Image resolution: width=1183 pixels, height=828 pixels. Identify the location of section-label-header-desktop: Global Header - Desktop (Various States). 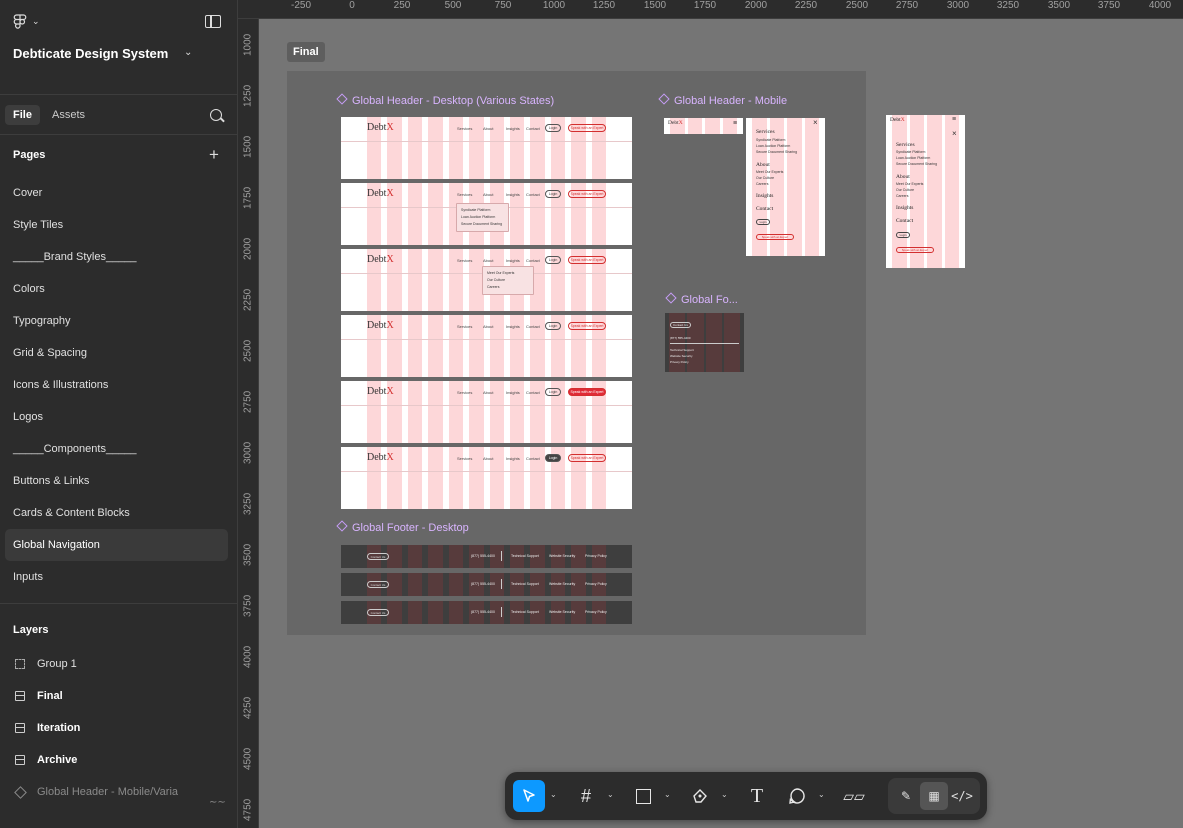
(445, 100).